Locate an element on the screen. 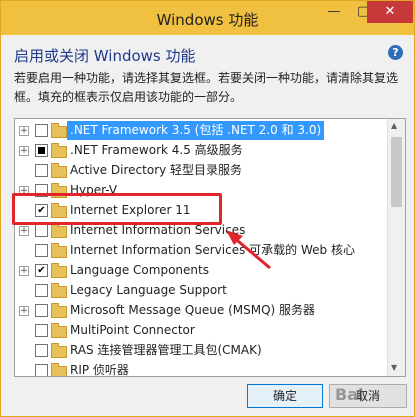 The height and width of the screenshot is (417, 415). feature-row: + Microsoft Message Queue (MSMQ) 服务器 is located at coordinates (201, 310).